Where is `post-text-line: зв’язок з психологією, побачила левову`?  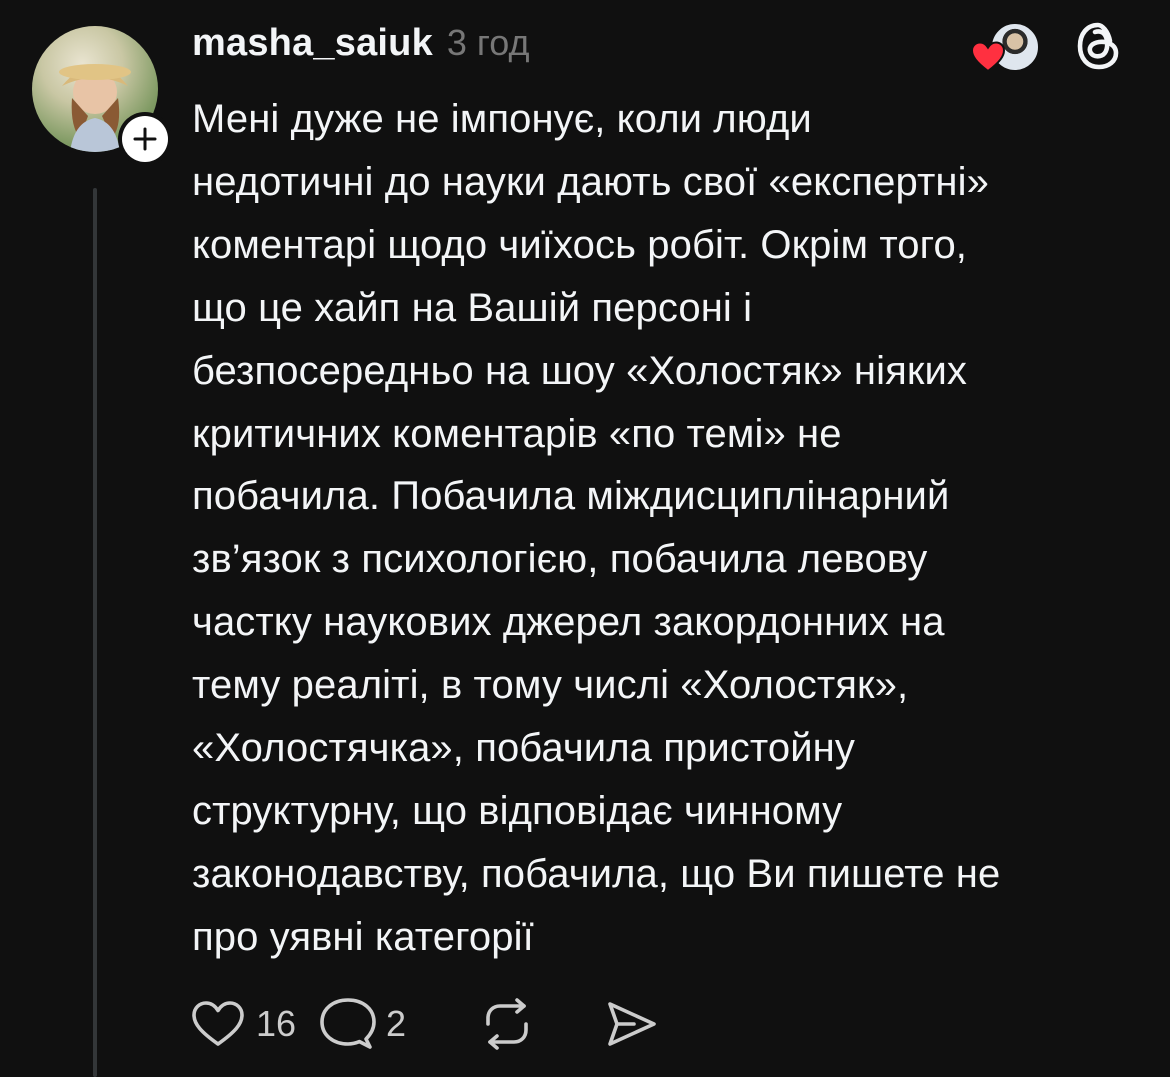
post-text-line: зв’язок з психологією, побачила левову is located at coordinates (560, 559).